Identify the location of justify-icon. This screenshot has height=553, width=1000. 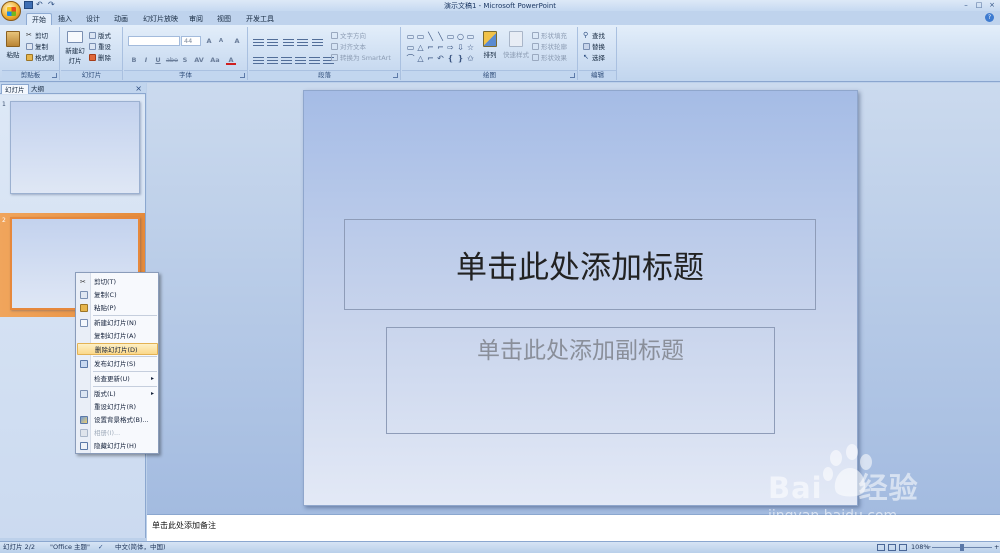
(300, 59).